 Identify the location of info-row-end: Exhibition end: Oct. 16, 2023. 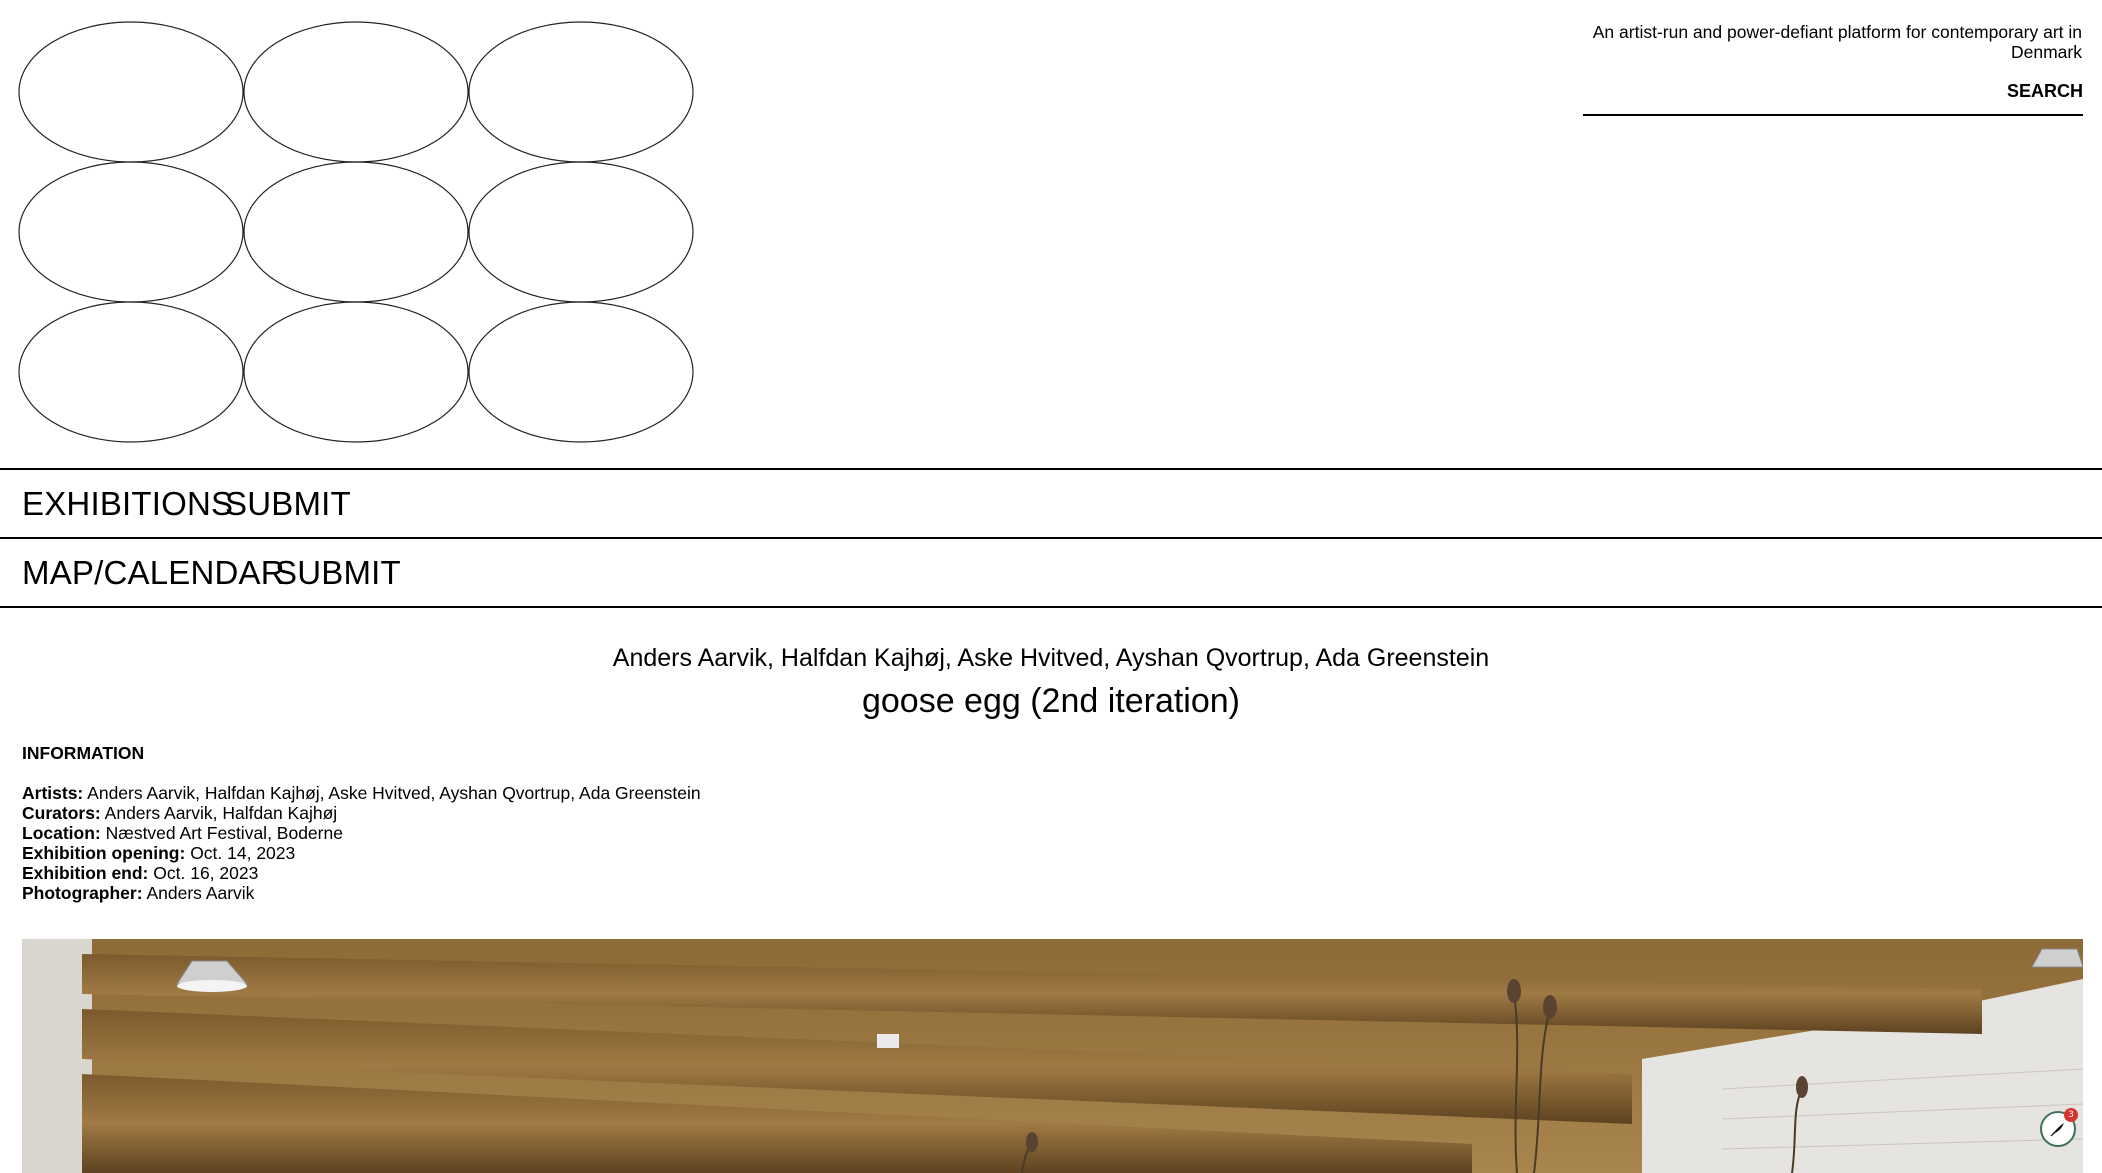
(361, 873).